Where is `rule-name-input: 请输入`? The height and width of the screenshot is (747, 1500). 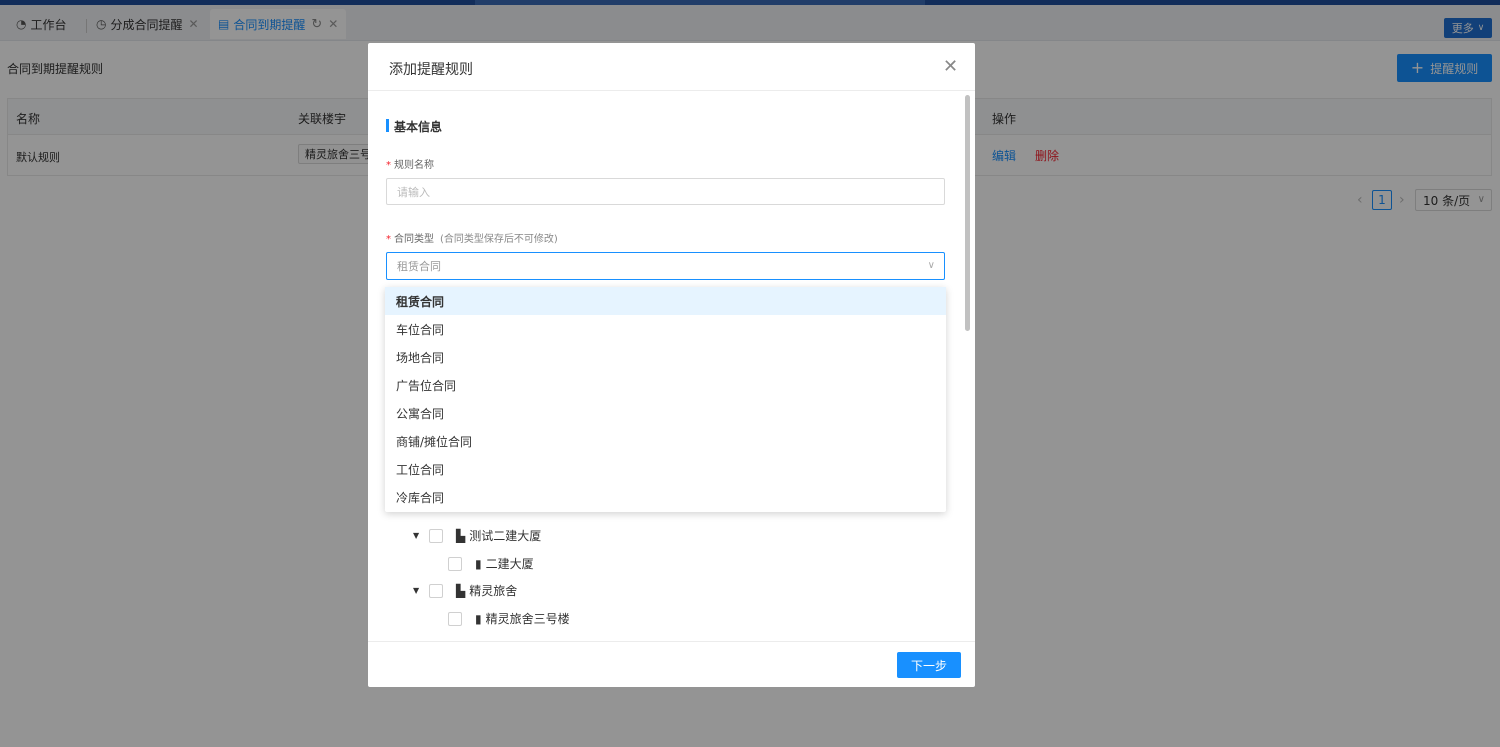 rule-name-input: 请输入 is located at coordinates (665, 191).